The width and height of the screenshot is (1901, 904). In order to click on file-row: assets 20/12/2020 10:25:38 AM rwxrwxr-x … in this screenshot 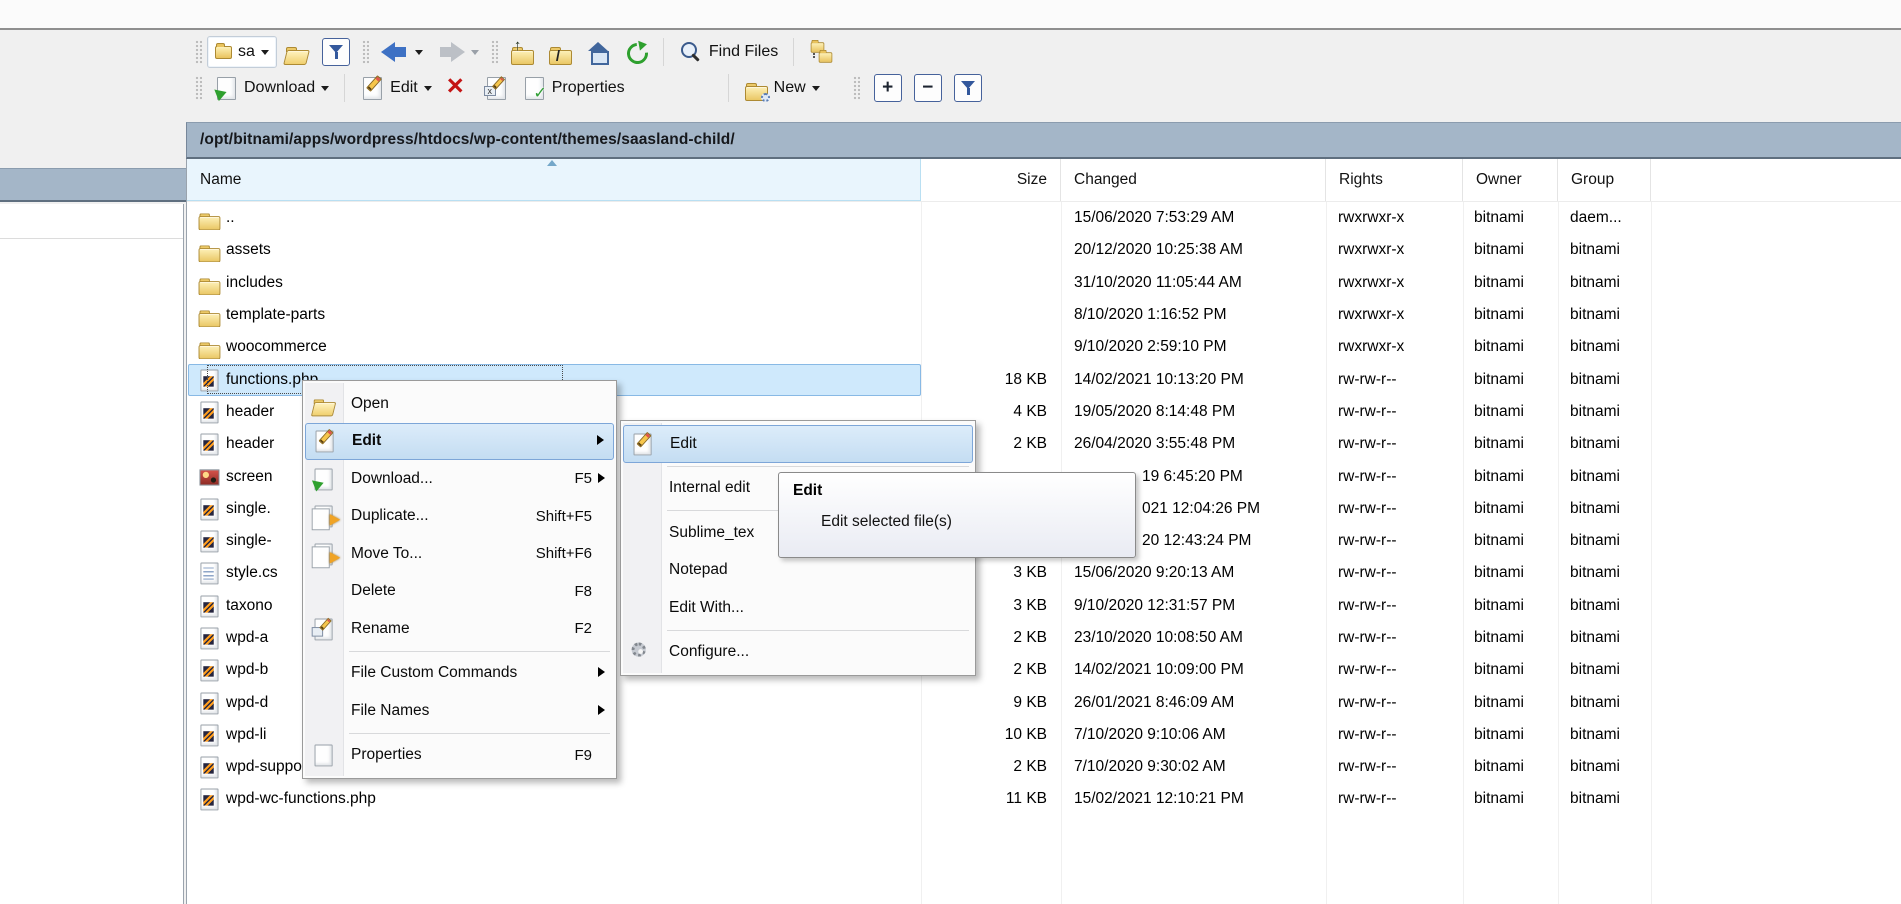, I will do `click(1044, 250)`.